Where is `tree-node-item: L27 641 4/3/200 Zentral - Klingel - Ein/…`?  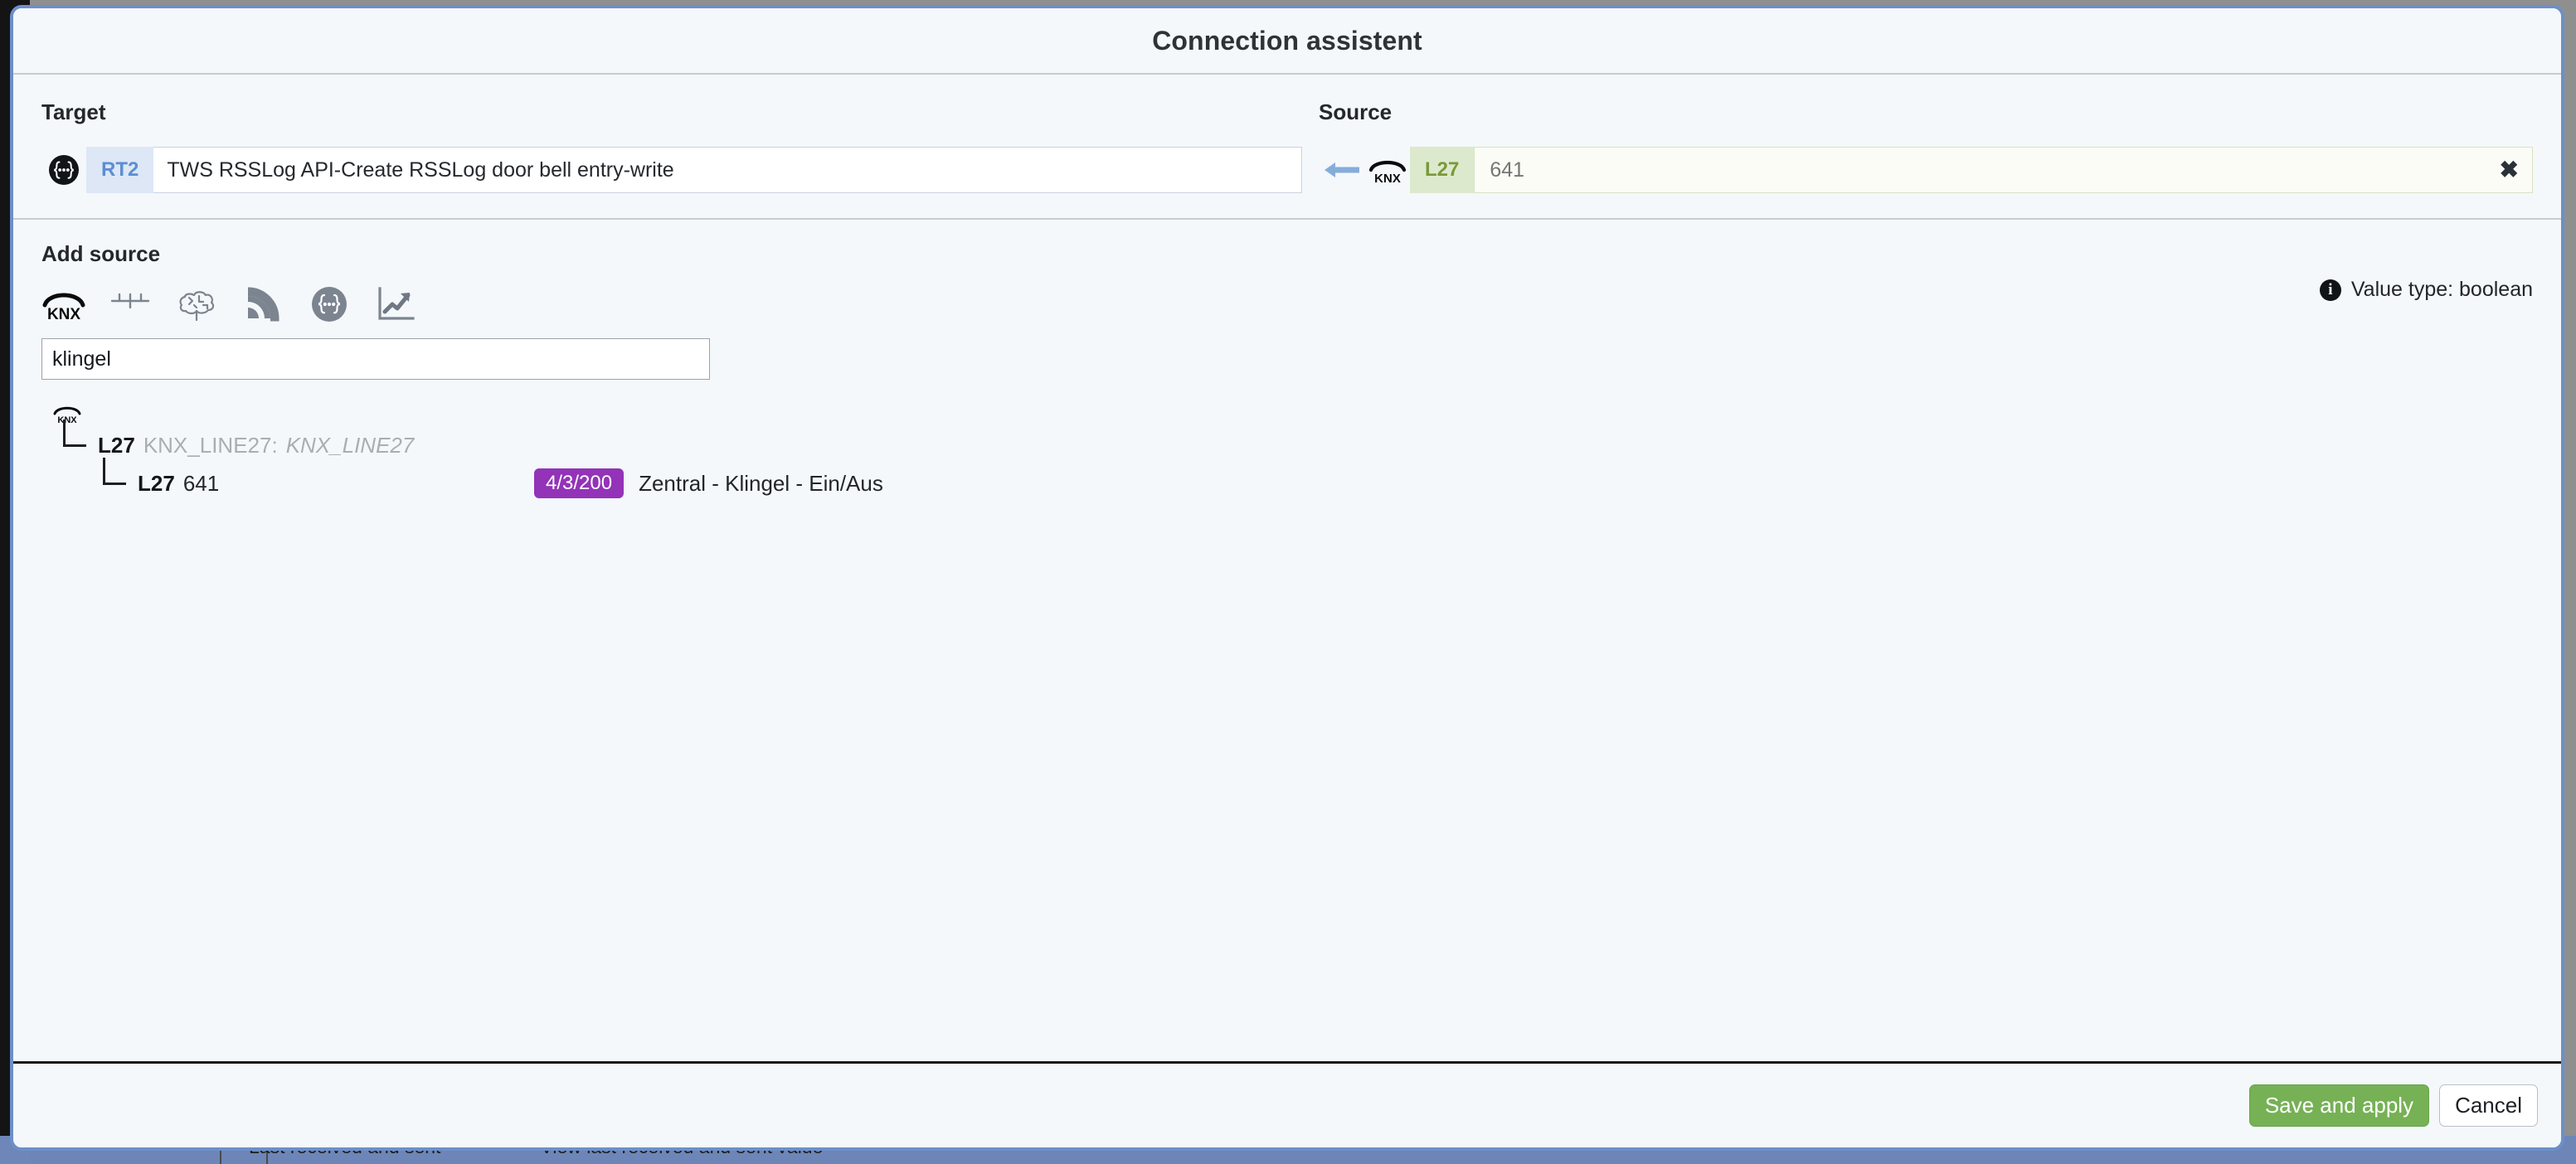 tree-node-item: L27 641 4/3/200 Zentral - Klingel - Ein/… is located at coordinates (1287, 480).